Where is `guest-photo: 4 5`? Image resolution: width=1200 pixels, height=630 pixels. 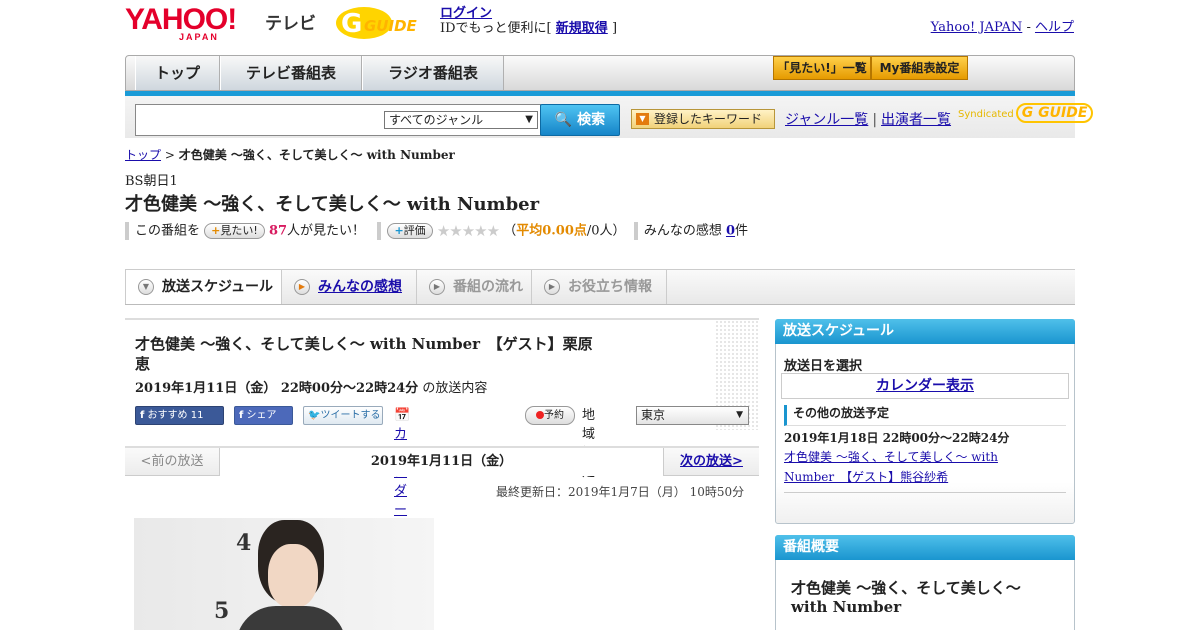 guest-photo: 4 5 is located at coordinates (284, 574).